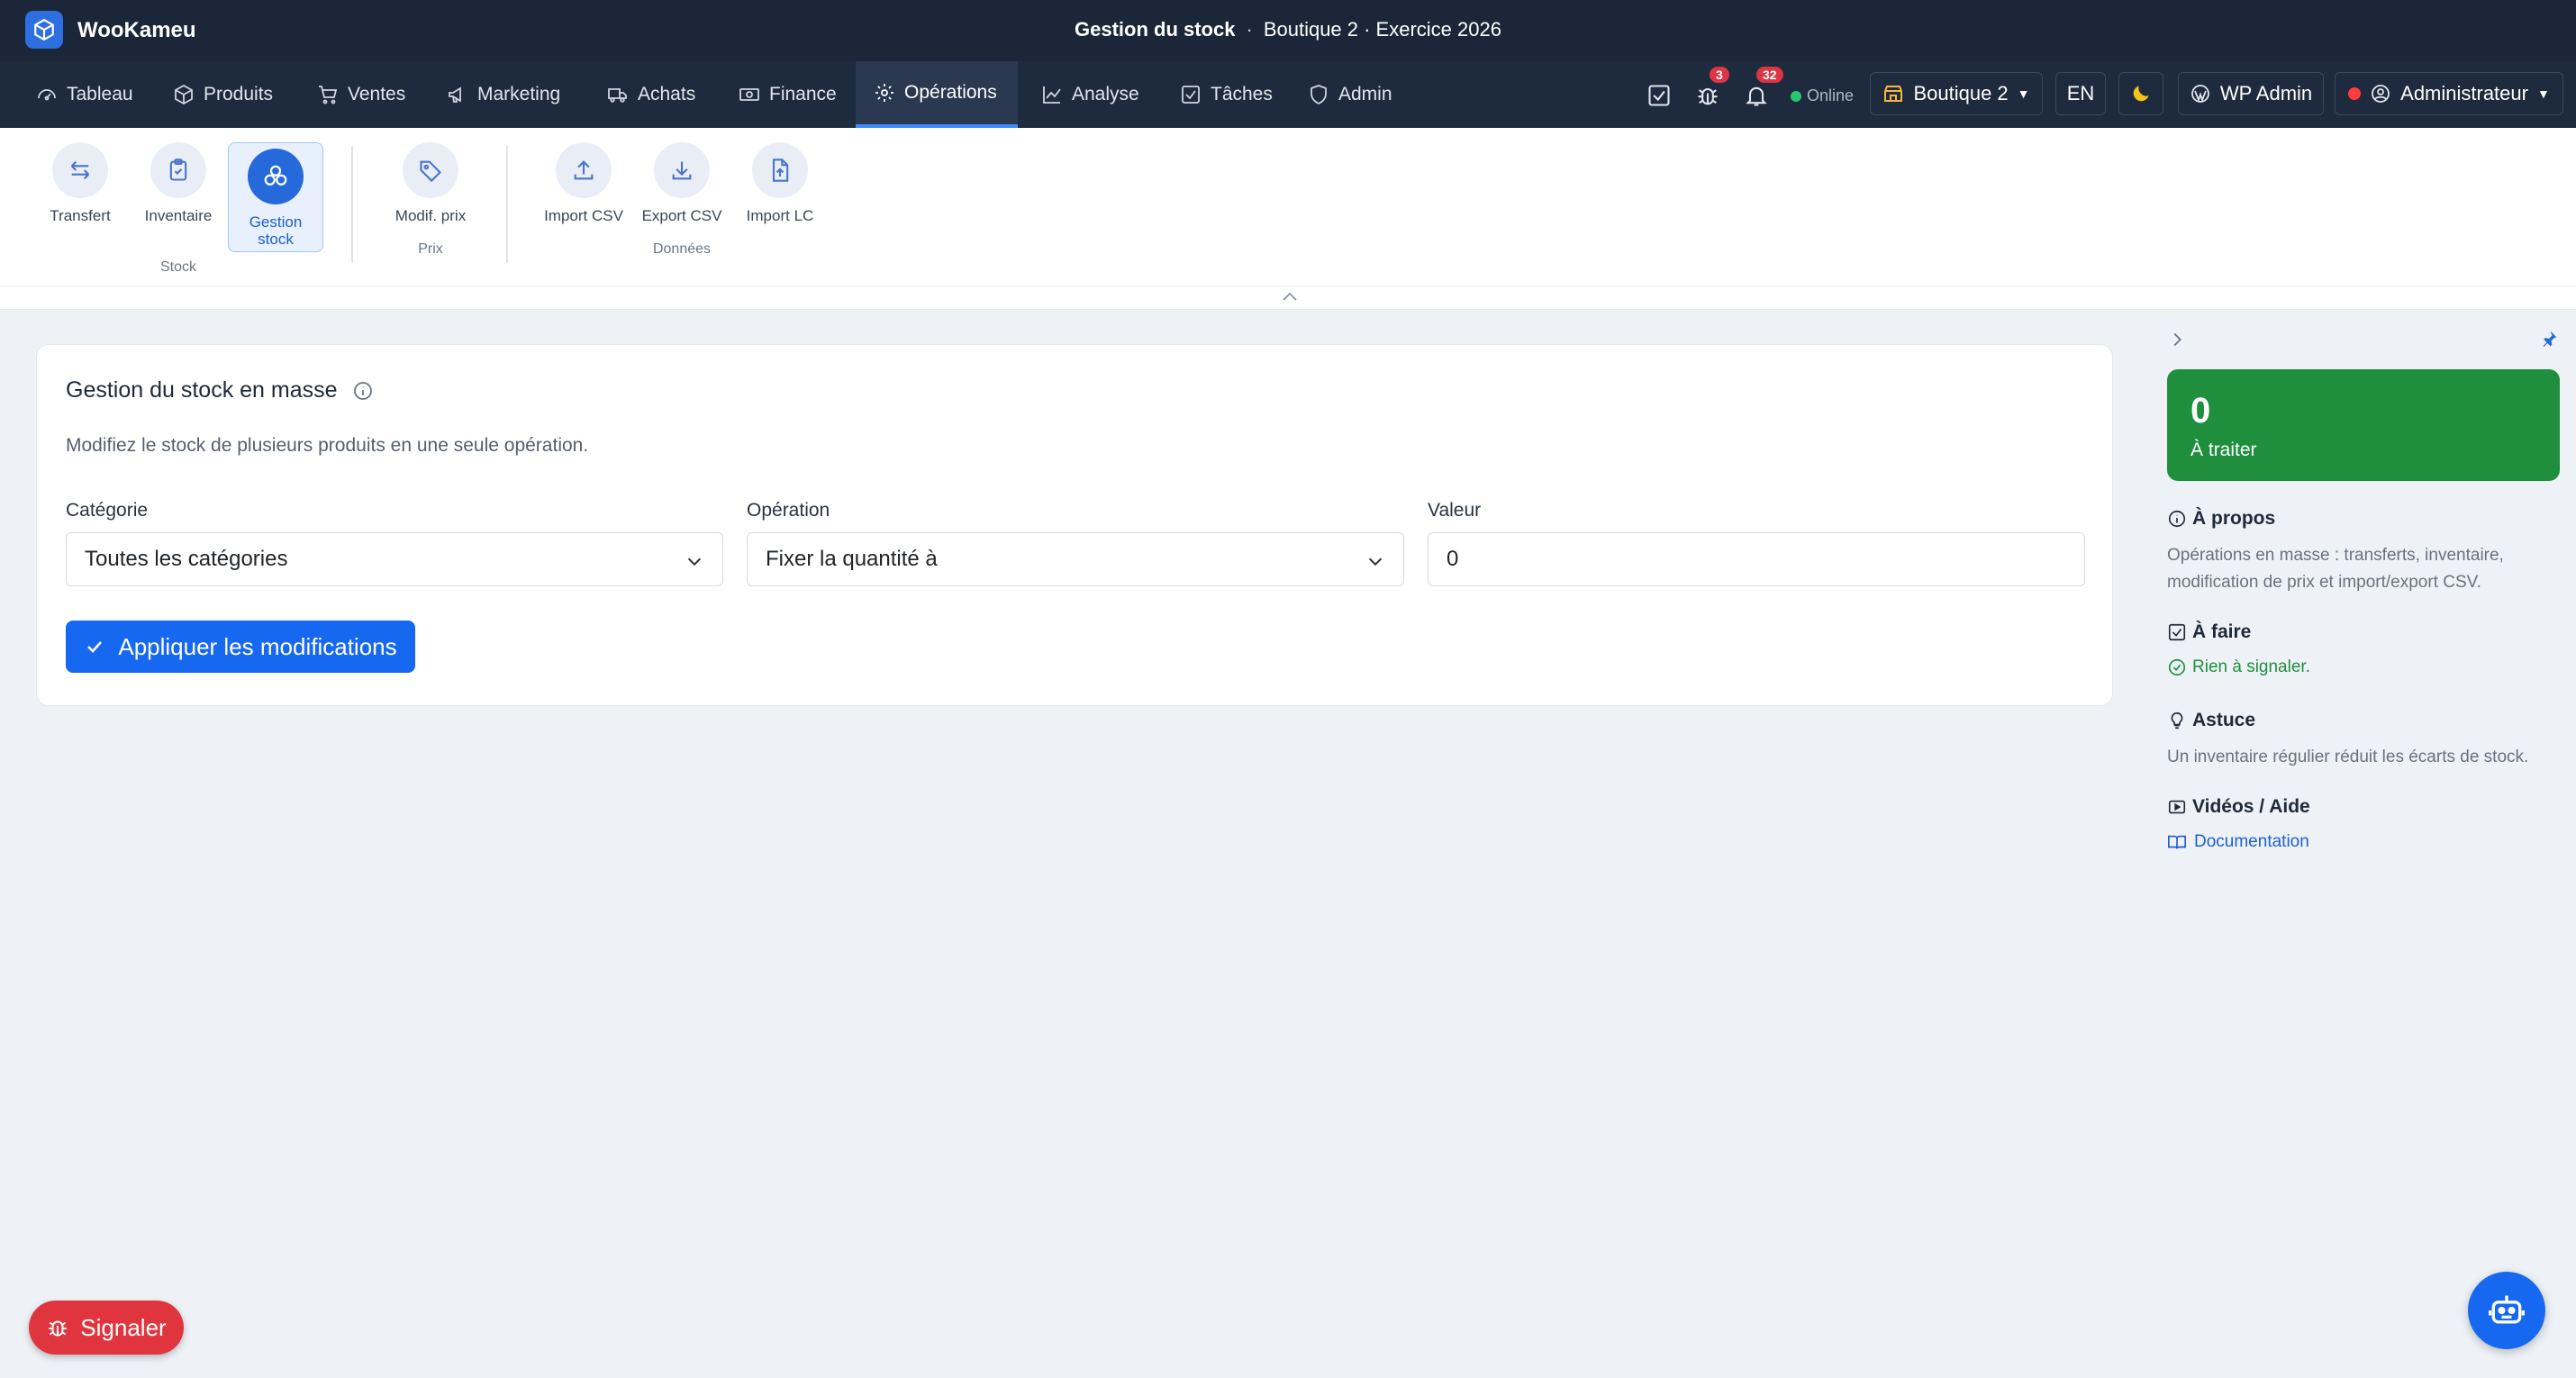 Image resolution: width=2576 pixels, height=1378 pixels. What do you see at coordinates (2140, 94) in the screenshot?
I see `dark-mode-toggle` at bounding box center [2140, 94].